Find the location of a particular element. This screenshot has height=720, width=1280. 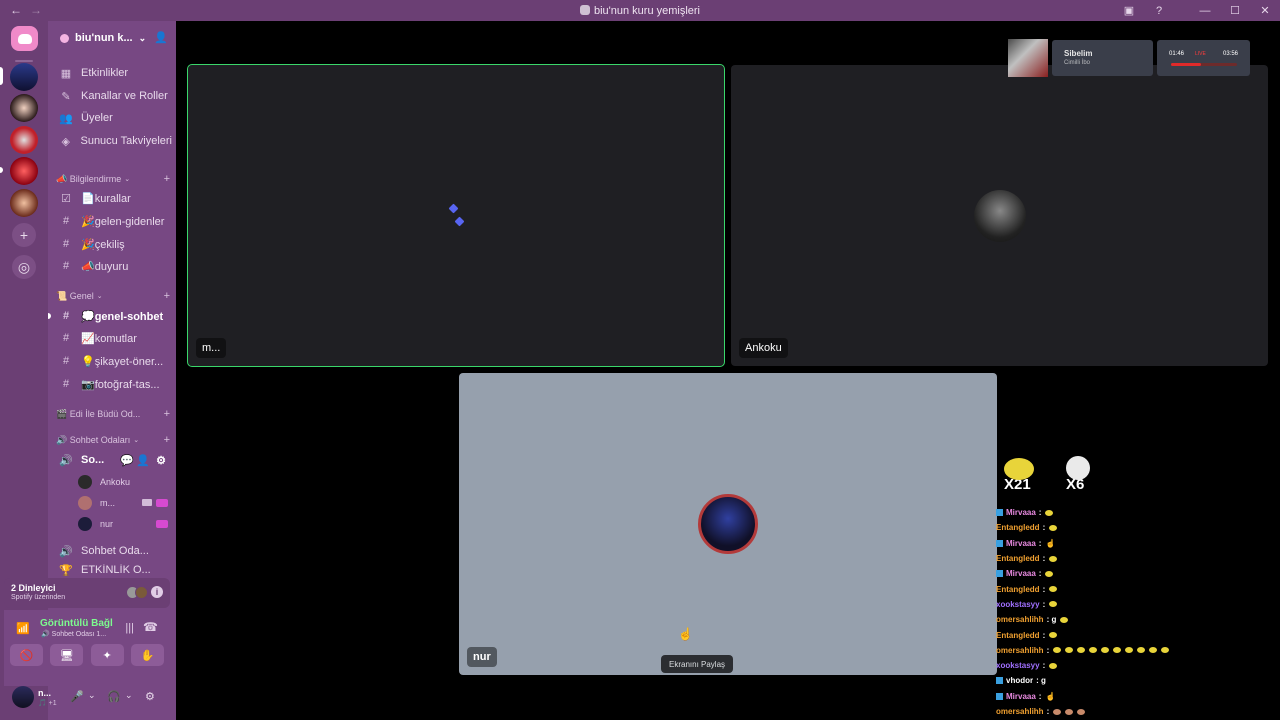

soundboard-button: ✋ is located at coordinates (147, 655).